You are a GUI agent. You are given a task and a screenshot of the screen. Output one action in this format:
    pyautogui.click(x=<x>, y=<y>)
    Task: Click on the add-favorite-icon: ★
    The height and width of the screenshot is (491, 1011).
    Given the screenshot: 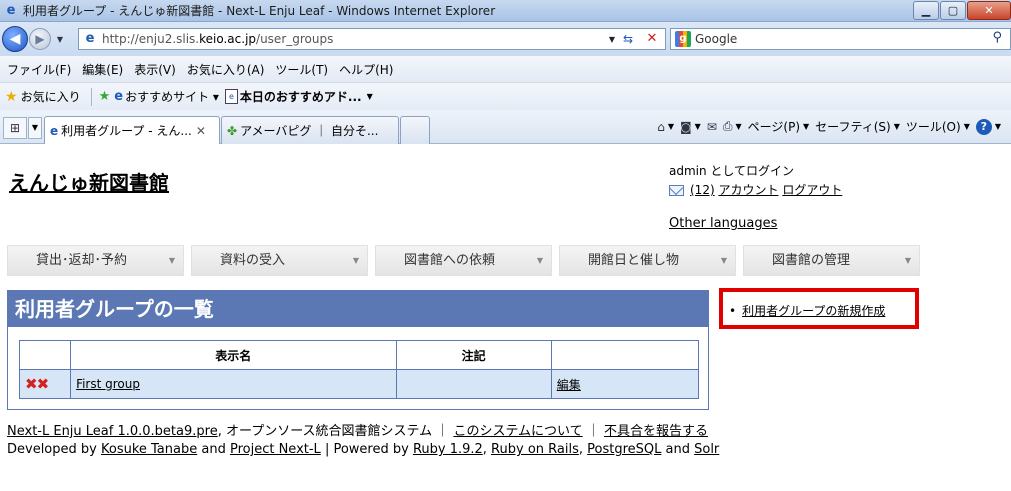 What is the action you would take?
    pyautogui.click(x=105, y=96)
    